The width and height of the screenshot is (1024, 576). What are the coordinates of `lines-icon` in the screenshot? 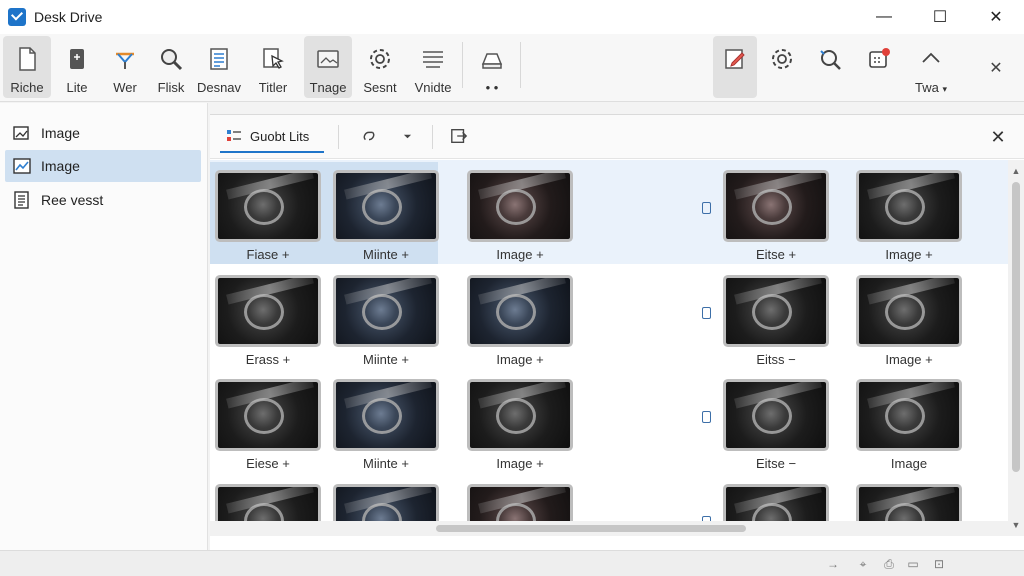 It's located at (433, 59).